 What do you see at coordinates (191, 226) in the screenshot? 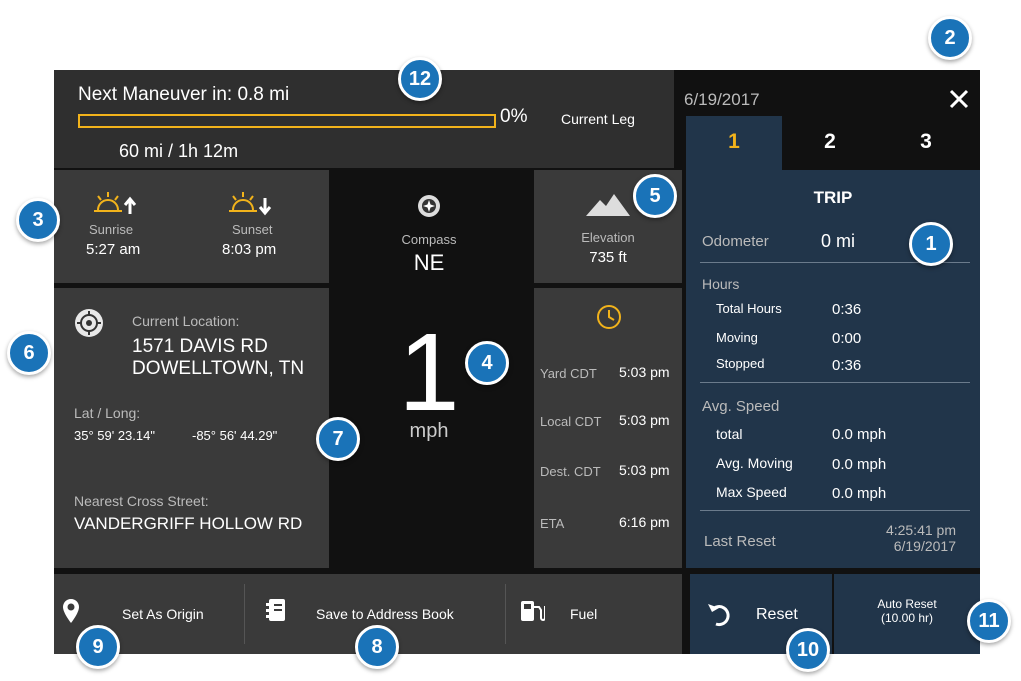
I see `sun-times-tile: Sunrise 5:27 am Sunset 8:03 pm` at bounding box center [191, 226].